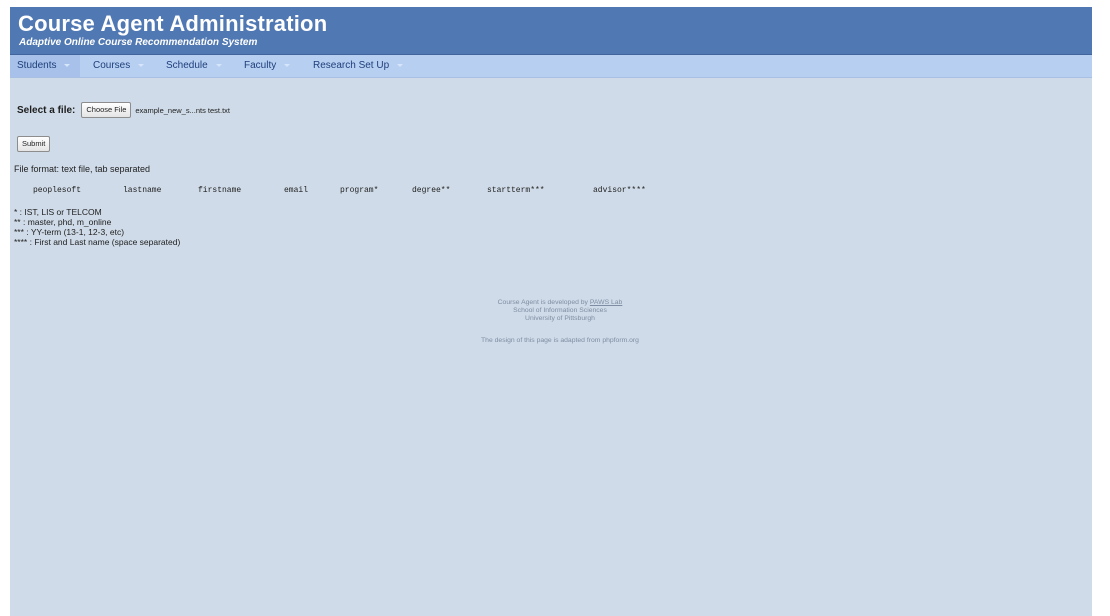 The image size is (1110, 616). I want to click on footer-credit-text: Course Agent is developed by, so click(543, 302).